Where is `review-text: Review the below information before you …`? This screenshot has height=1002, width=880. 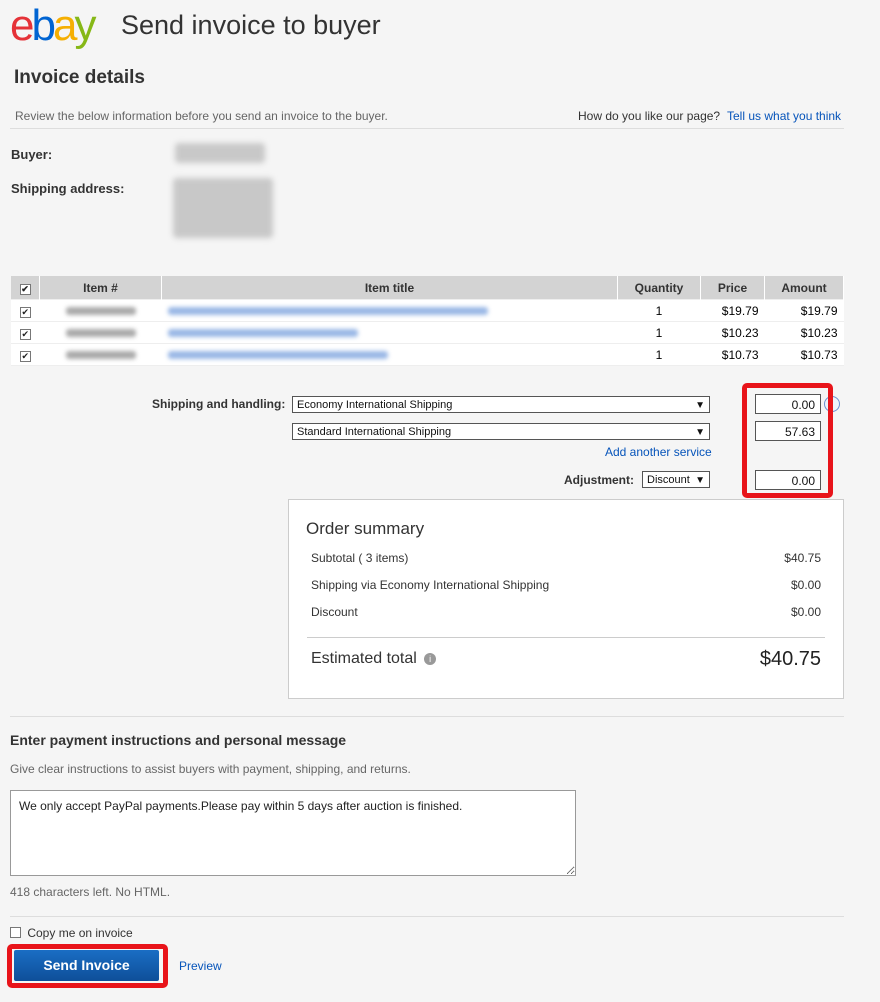 review-text: Review the below information before you … is located at coordinates (201, 116).